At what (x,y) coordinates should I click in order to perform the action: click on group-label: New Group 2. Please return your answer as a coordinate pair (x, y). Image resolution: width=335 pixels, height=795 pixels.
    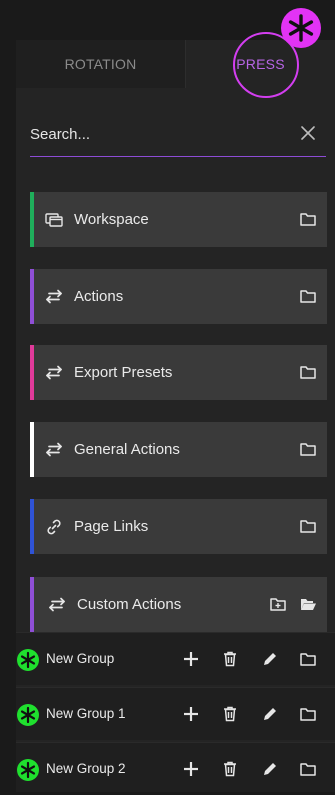
    Looking at the image, I should click on (86, 768).